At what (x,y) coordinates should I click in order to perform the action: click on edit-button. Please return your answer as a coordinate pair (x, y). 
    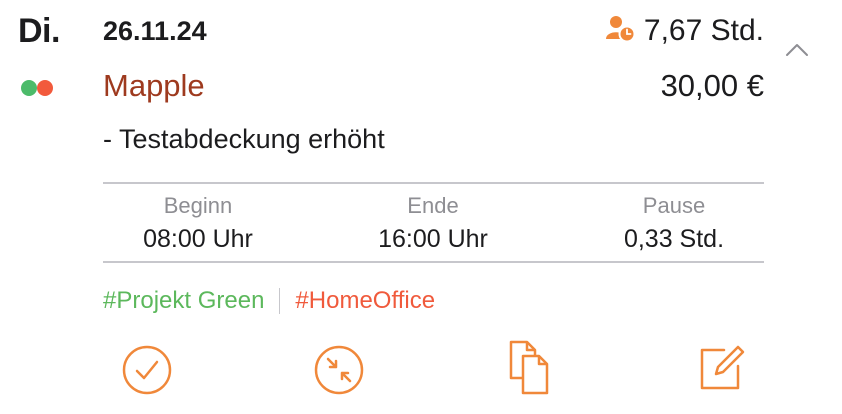
    Looking at the image, I should click on (720, 368).